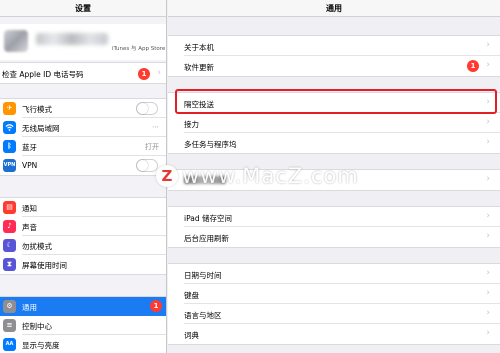 This screenshot has width=500, height=353. What do you see at coordinates (9, 165) in the screenshot?
I see `vpn-icon: VPN` at bounding box center [9, 165].